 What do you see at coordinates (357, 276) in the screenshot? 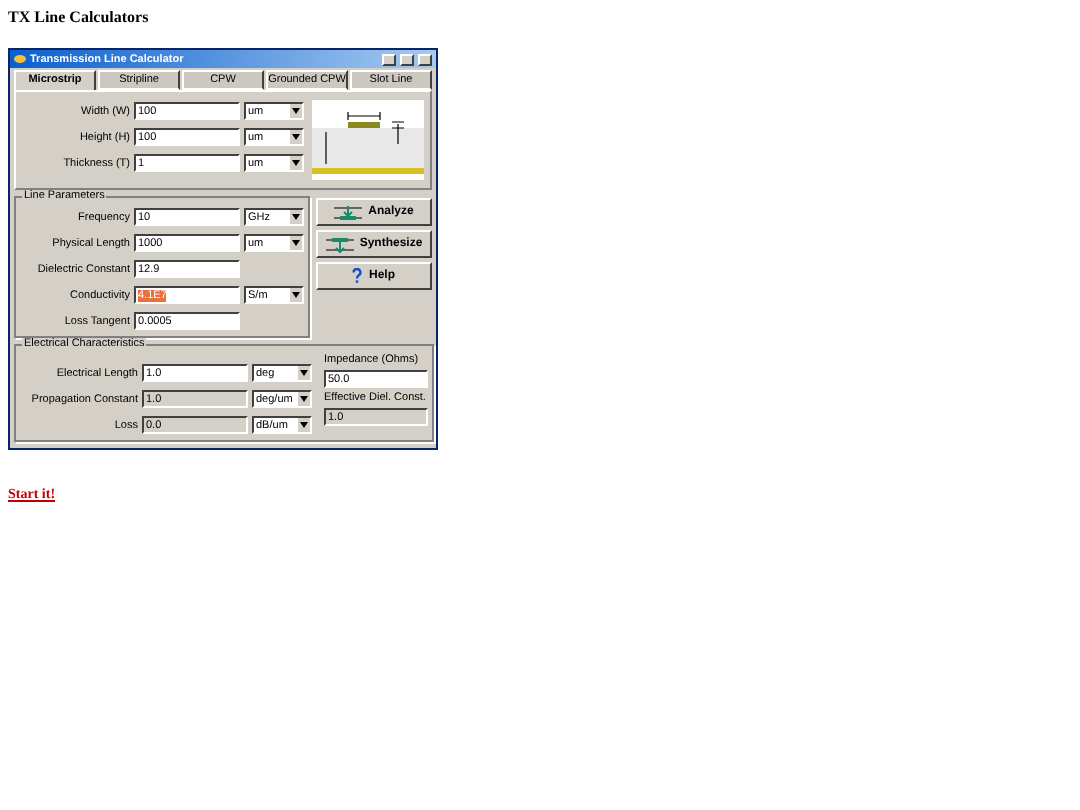
I see `help-icon` at bounding box center [357, 276].